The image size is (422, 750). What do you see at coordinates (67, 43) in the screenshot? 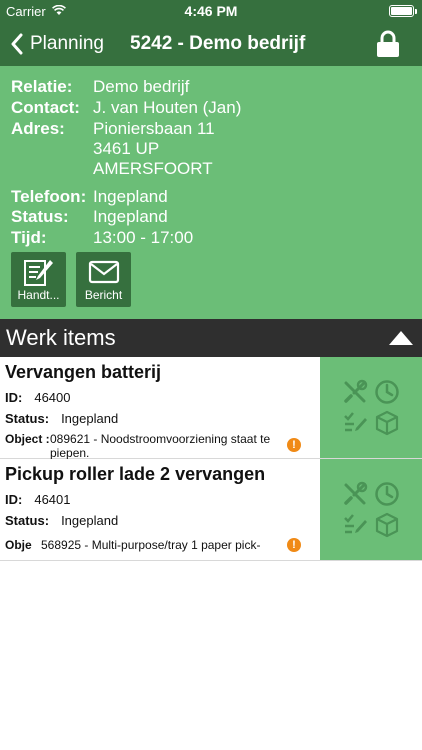
I see `back-label: Planning` at bounding box center [67, 43].